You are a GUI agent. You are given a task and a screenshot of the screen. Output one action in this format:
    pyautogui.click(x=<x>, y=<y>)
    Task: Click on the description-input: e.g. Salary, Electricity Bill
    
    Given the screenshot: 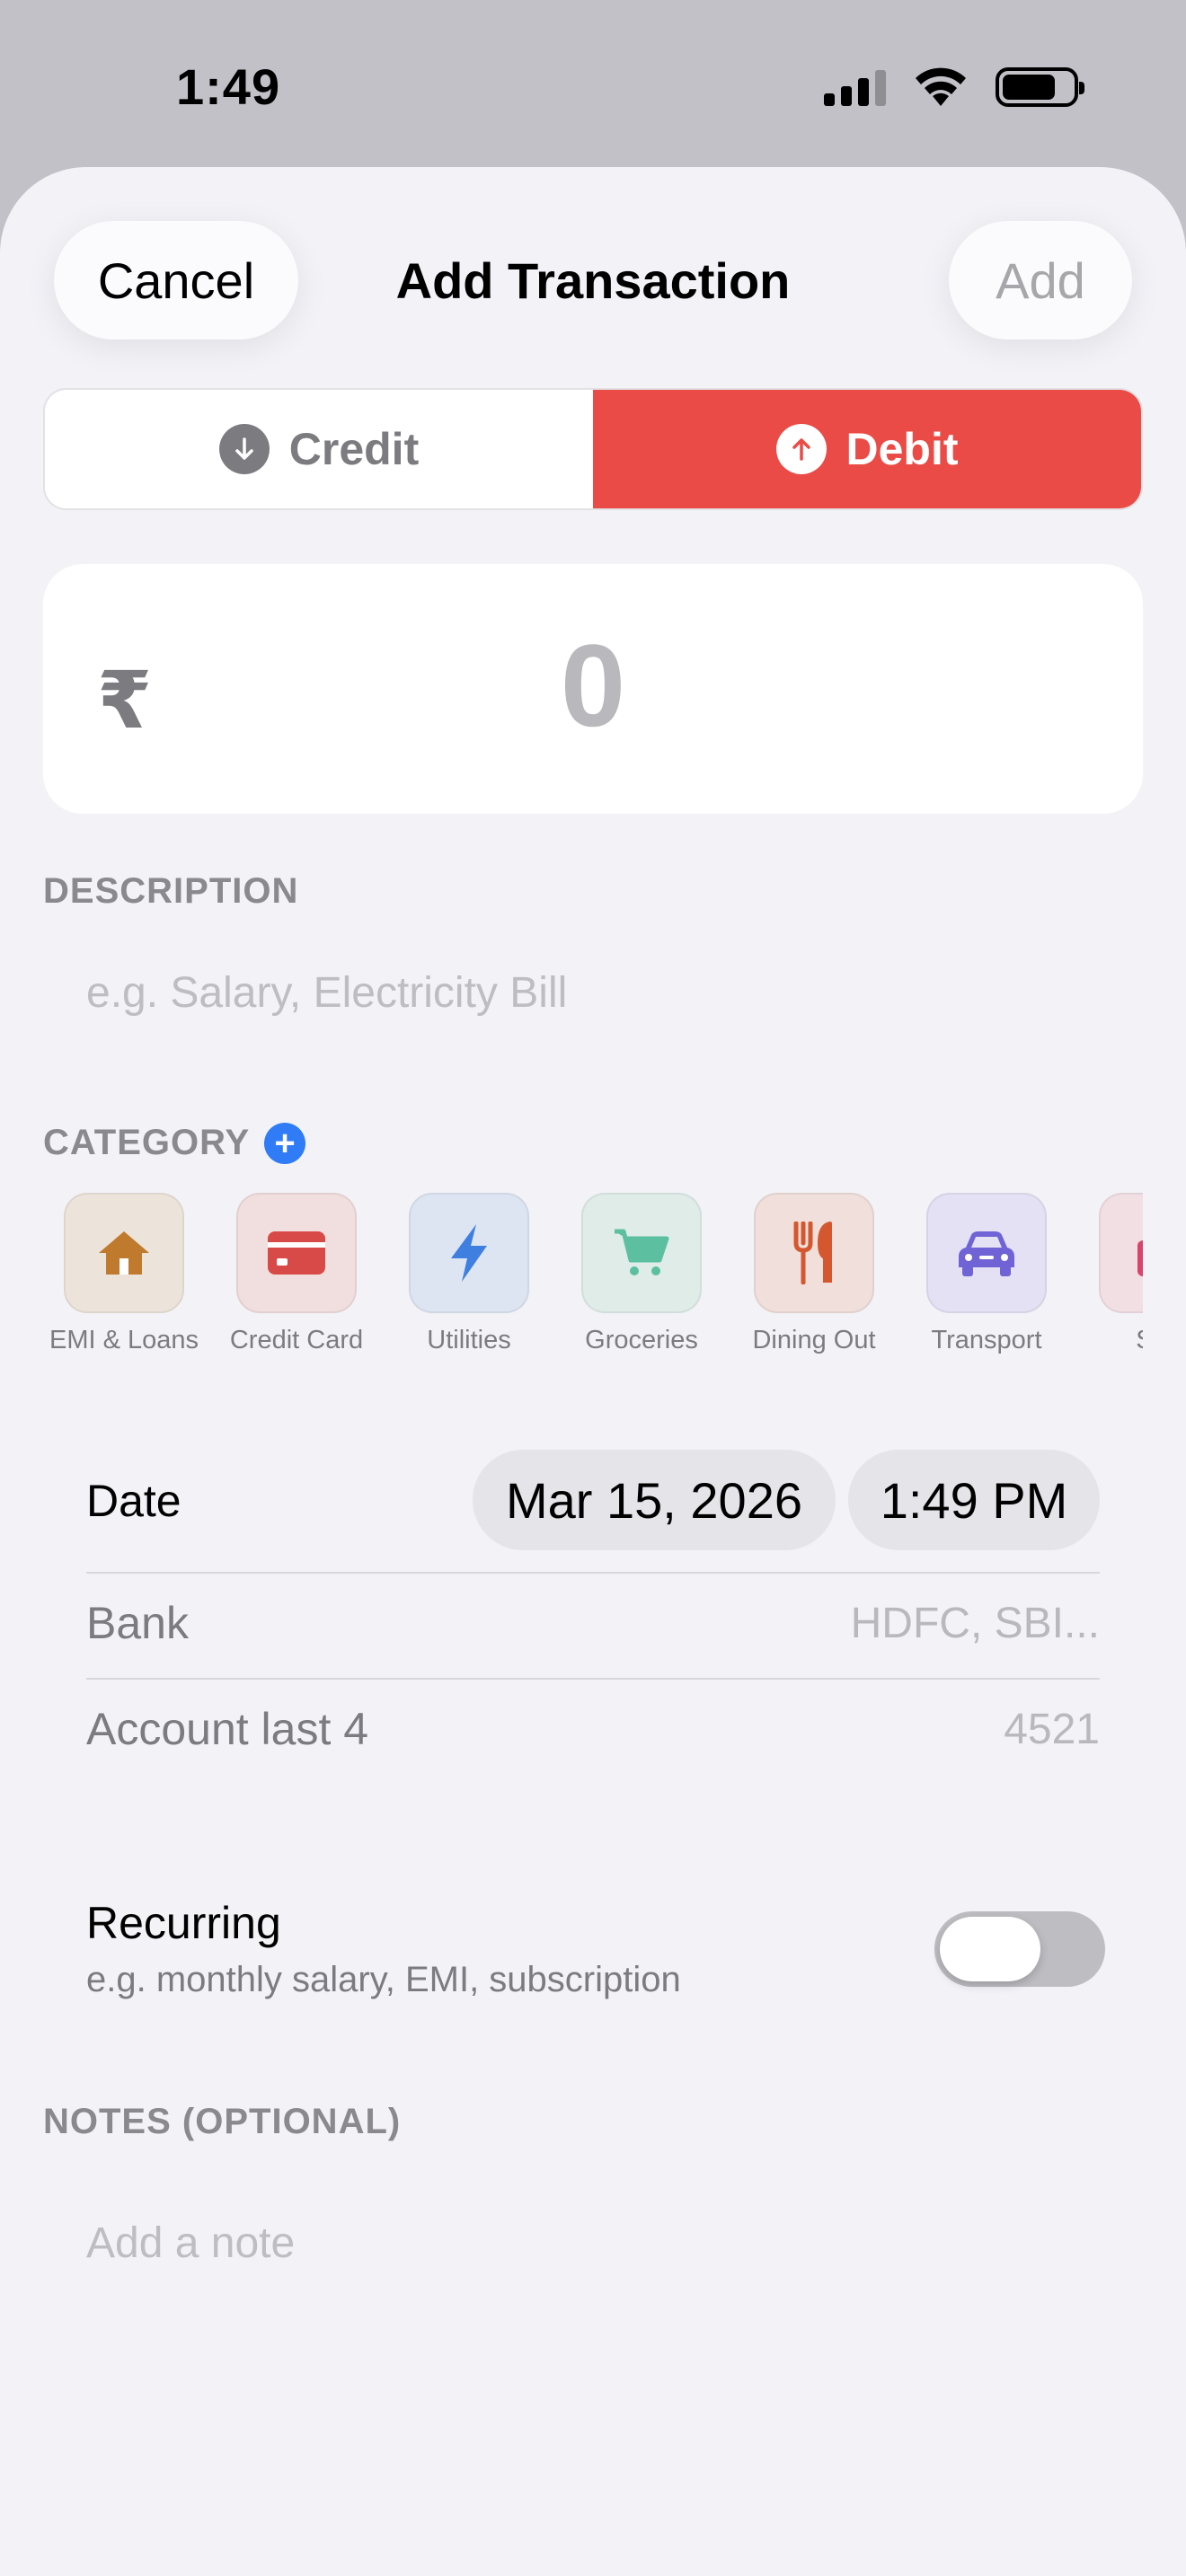 What is the action you would take?
    pyautogui.click(x=326, y=993)
    